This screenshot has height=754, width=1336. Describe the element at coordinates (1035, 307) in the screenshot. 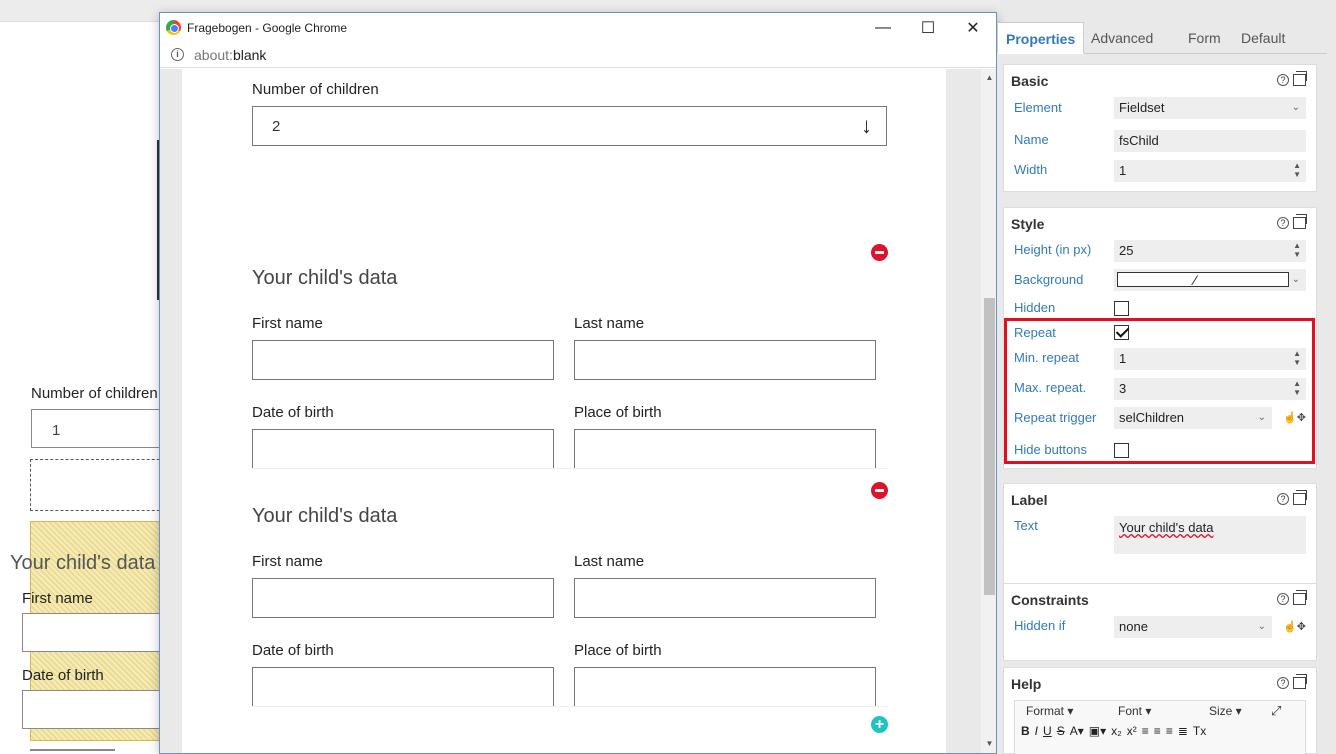

I see `hidden-label: Hidden` at that location.